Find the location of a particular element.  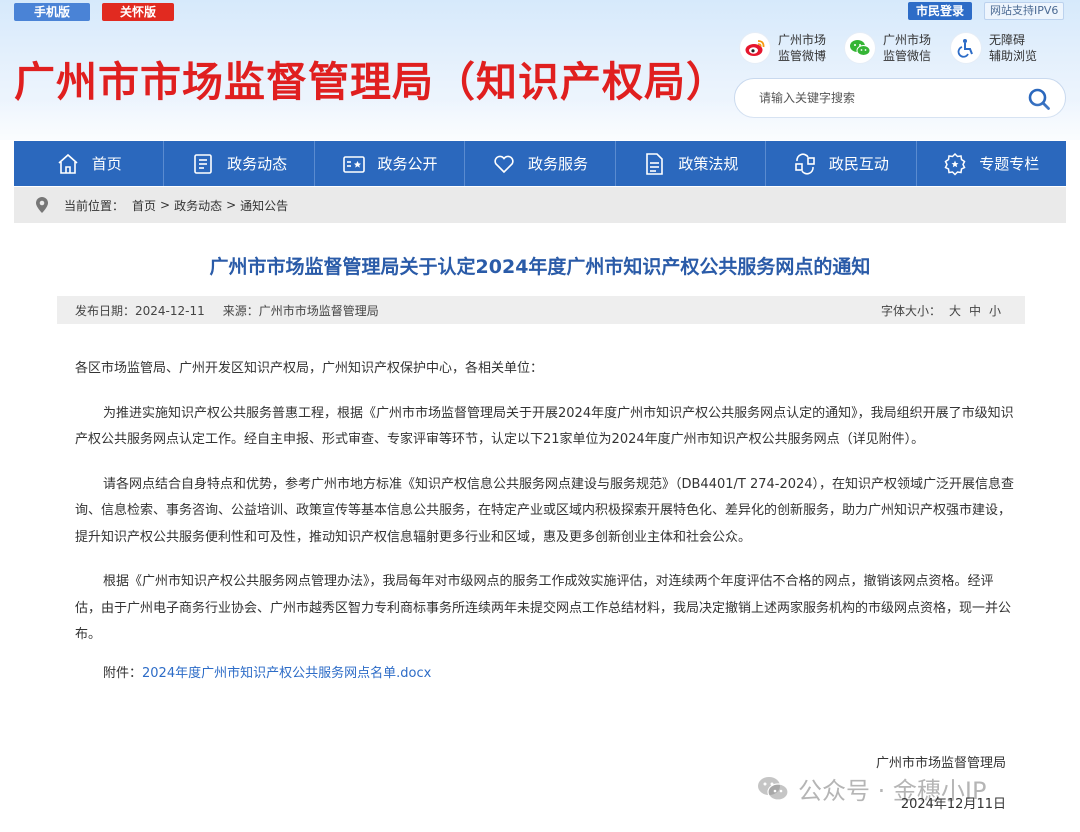

source-label: 来源： is located at coordinates (240, 310).